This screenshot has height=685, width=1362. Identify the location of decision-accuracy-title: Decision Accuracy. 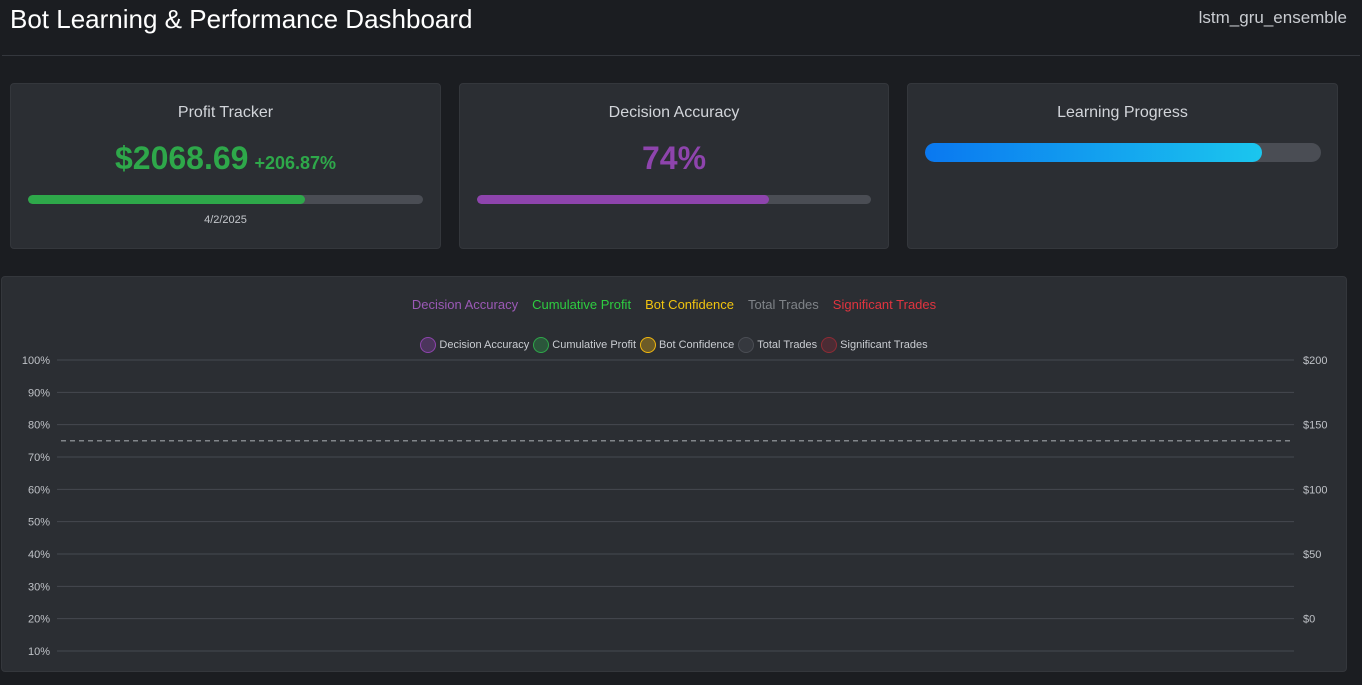
(674, 112).